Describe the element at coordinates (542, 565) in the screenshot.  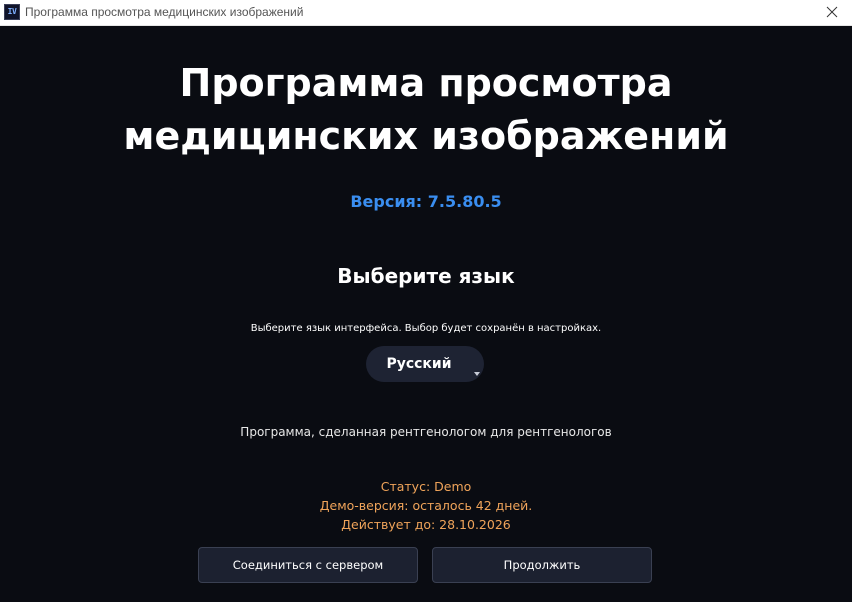
I see `continue-button: Продолжить` at that location.